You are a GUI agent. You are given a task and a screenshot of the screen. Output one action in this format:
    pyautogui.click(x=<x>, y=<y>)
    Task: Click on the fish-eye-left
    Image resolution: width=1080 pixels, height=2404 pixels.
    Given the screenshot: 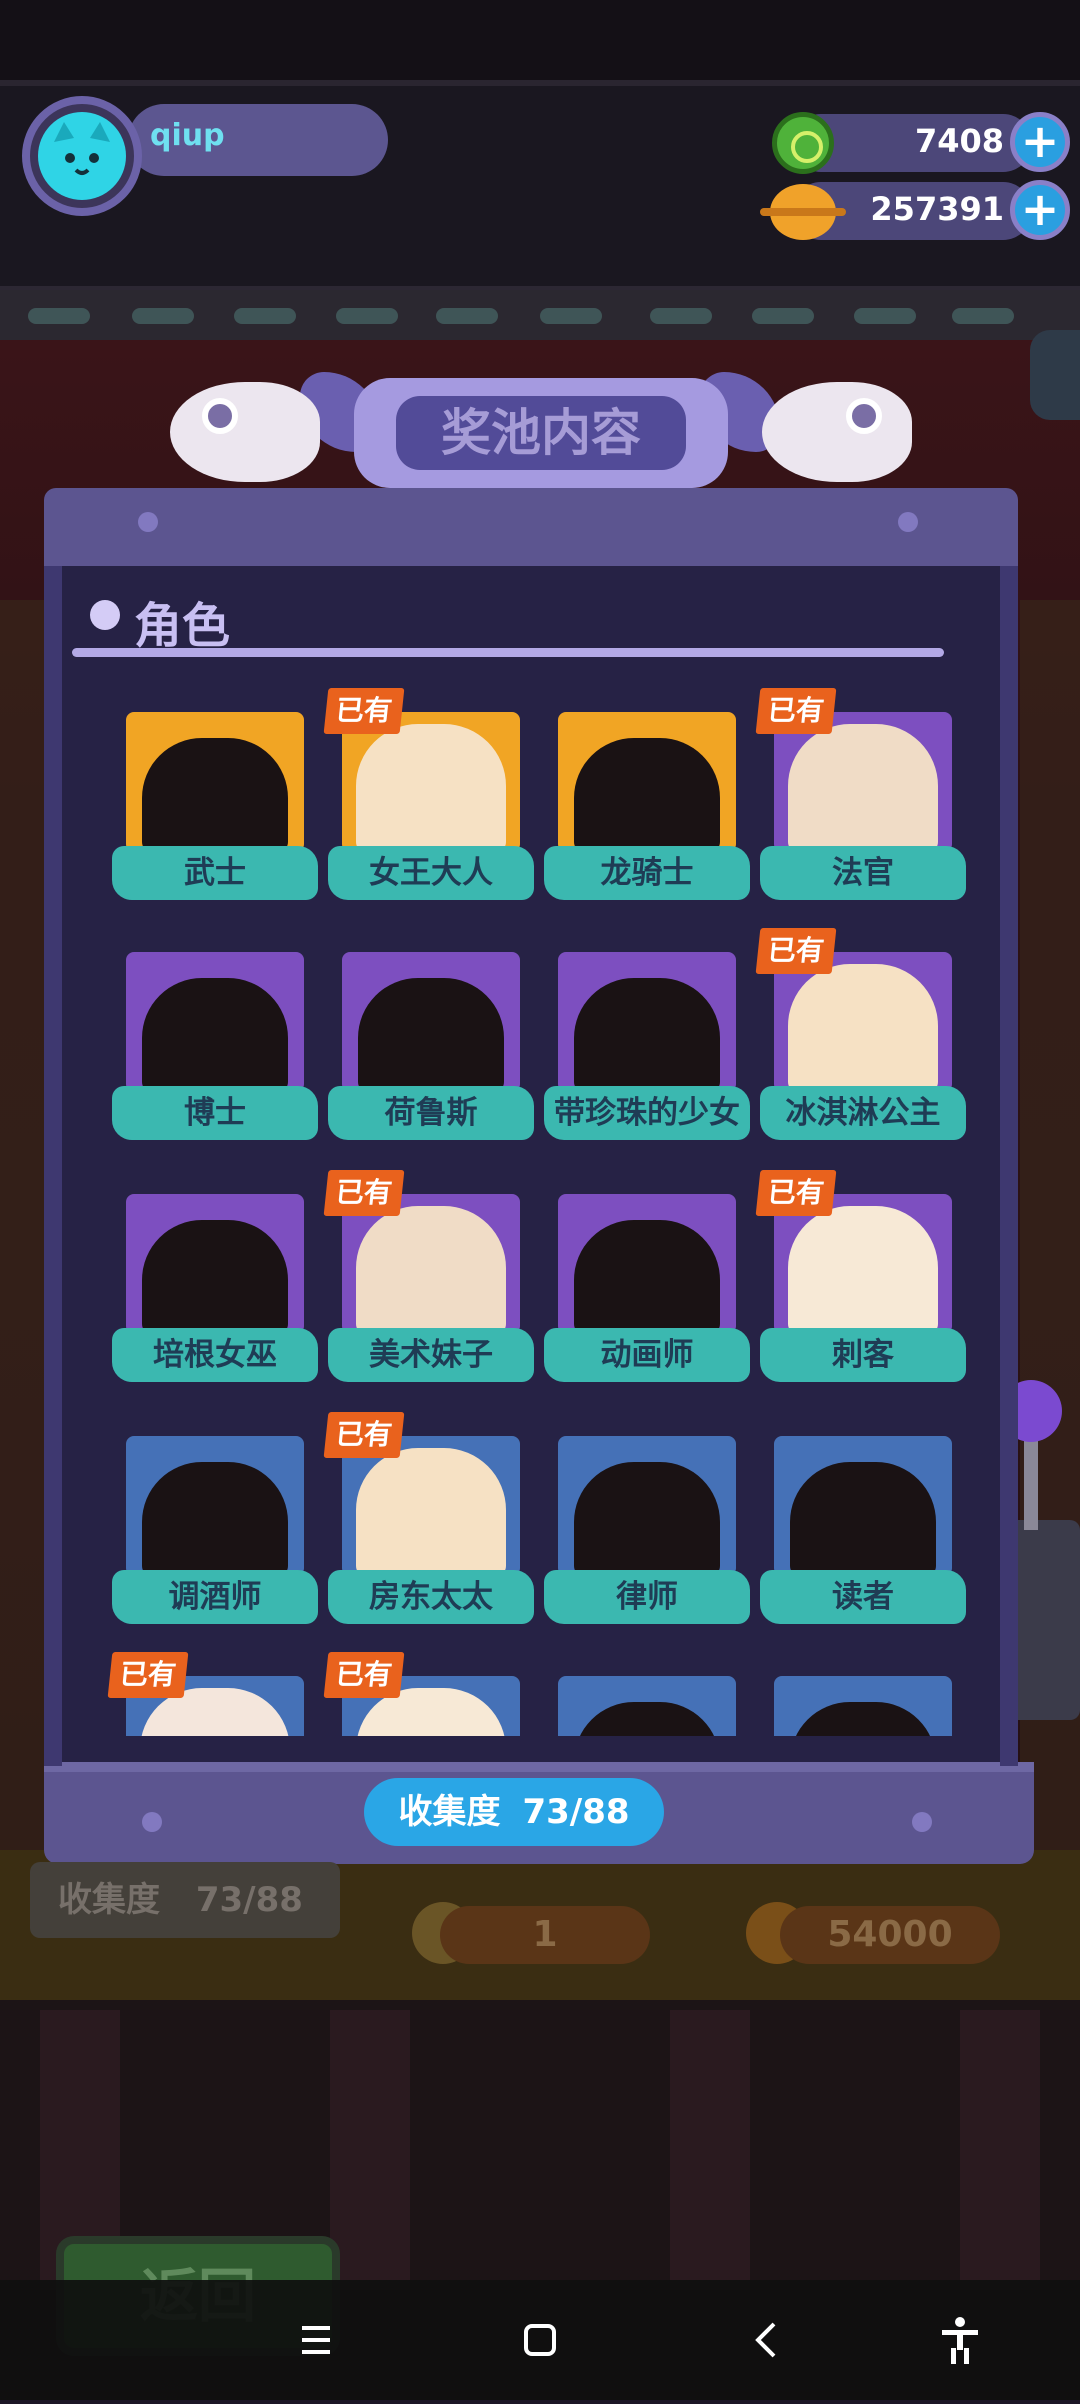 What is the action you would take?
    pyautogui.click(x=220, y=416)
    